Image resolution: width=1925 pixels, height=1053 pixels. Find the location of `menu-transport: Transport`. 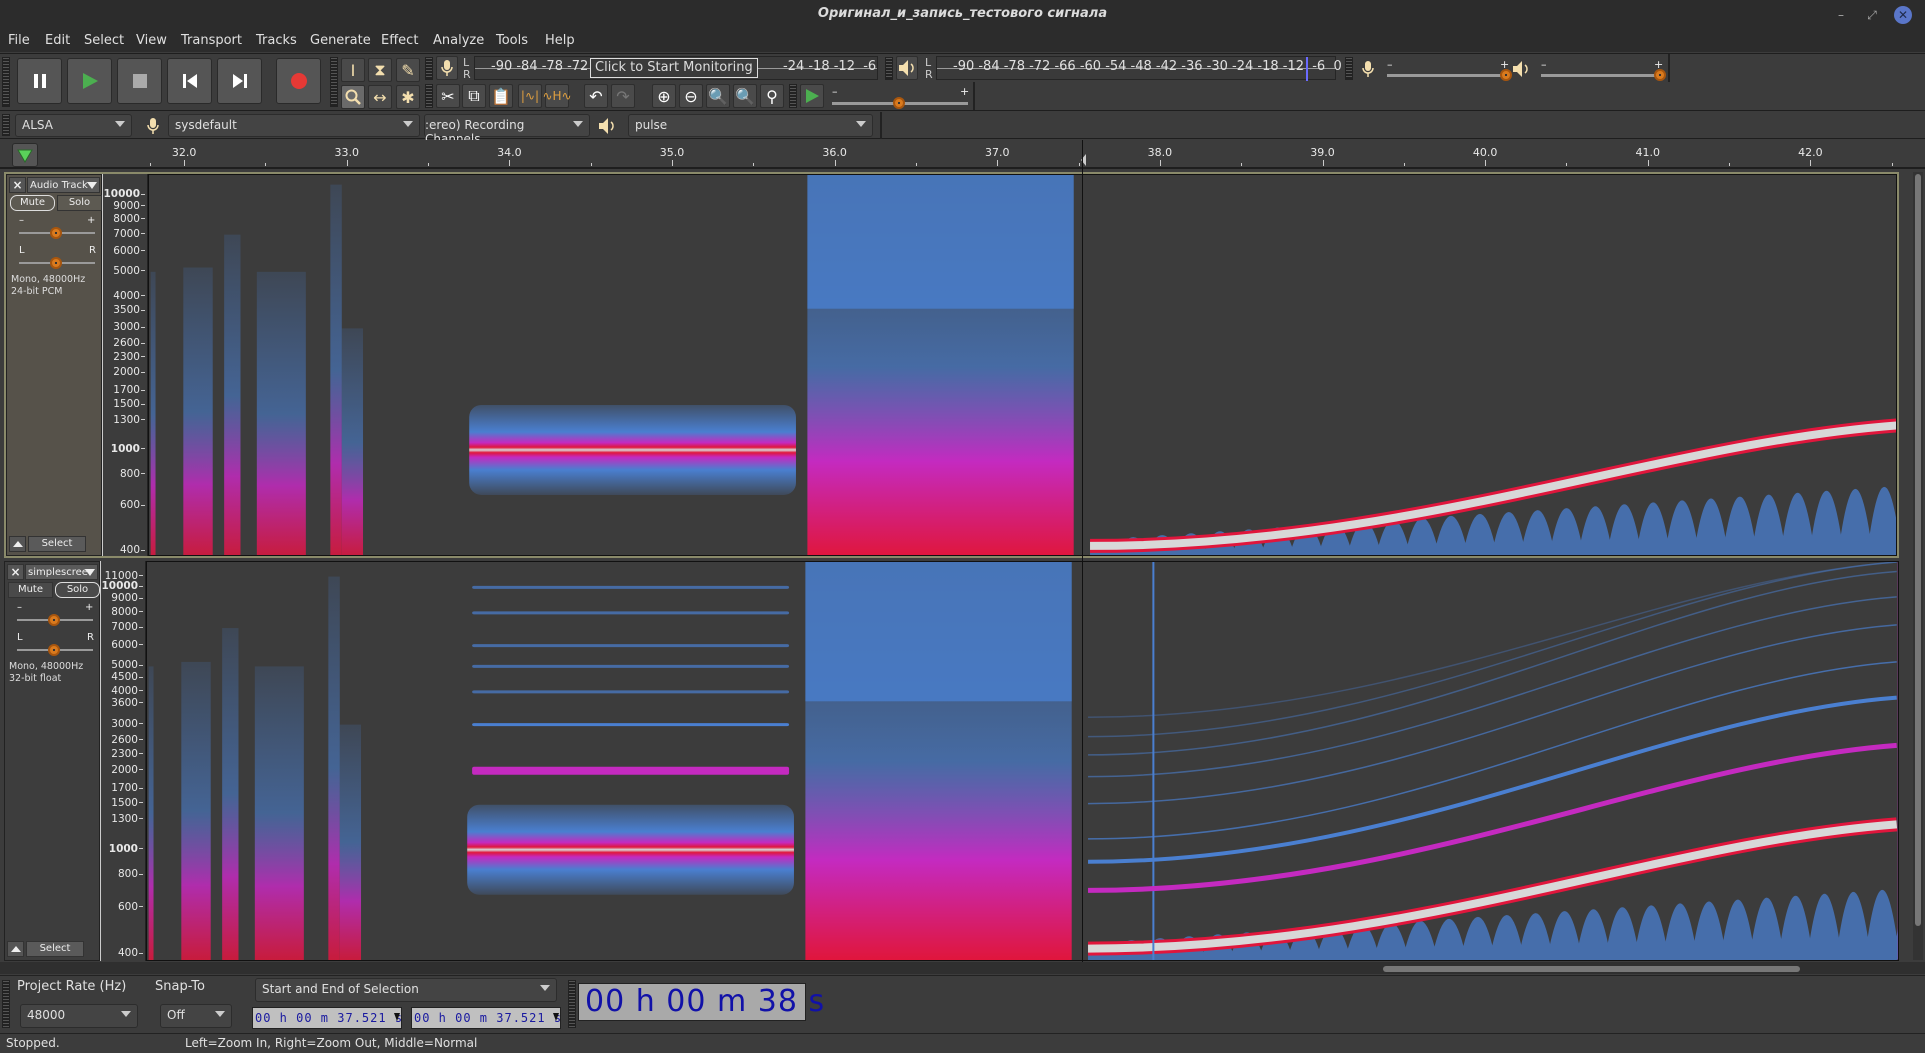

menu-transport: Transport is located at coordinates (211, 40).